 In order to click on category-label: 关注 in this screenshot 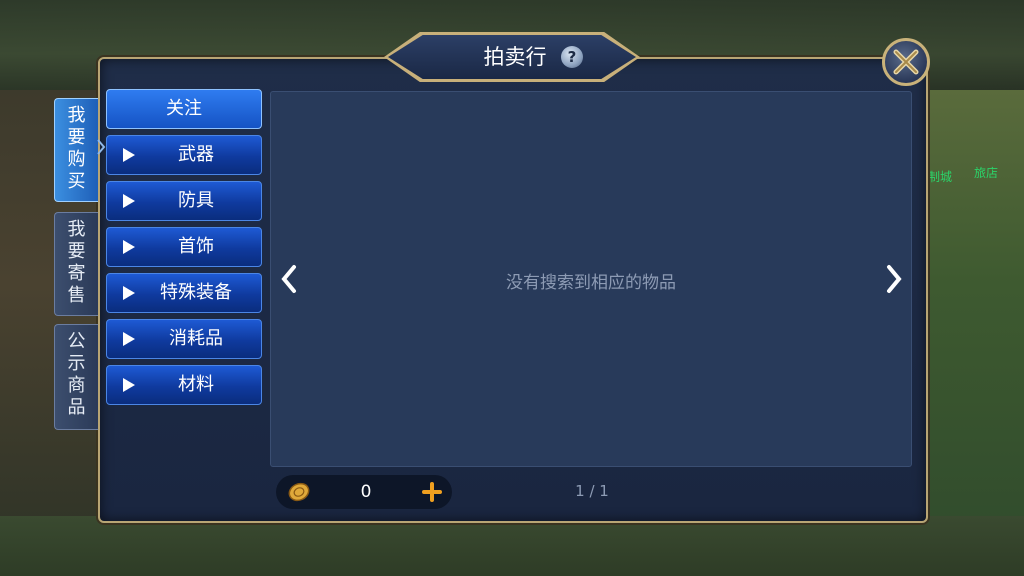, I will do `click(184, 108)`.